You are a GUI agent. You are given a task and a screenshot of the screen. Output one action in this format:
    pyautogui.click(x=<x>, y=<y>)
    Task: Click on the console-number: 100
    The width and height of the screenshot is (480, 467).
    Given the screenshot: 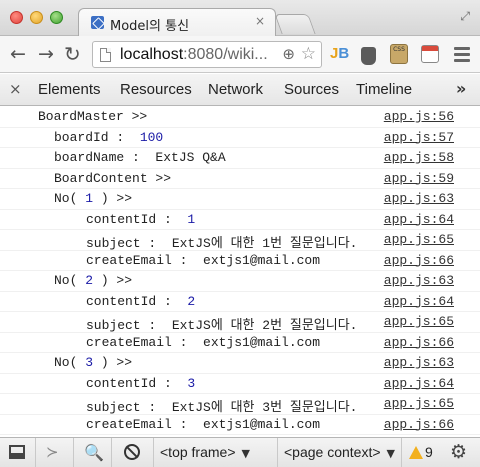 What is the action you would take?
    pyautogui.click(x=151, y=137)
    